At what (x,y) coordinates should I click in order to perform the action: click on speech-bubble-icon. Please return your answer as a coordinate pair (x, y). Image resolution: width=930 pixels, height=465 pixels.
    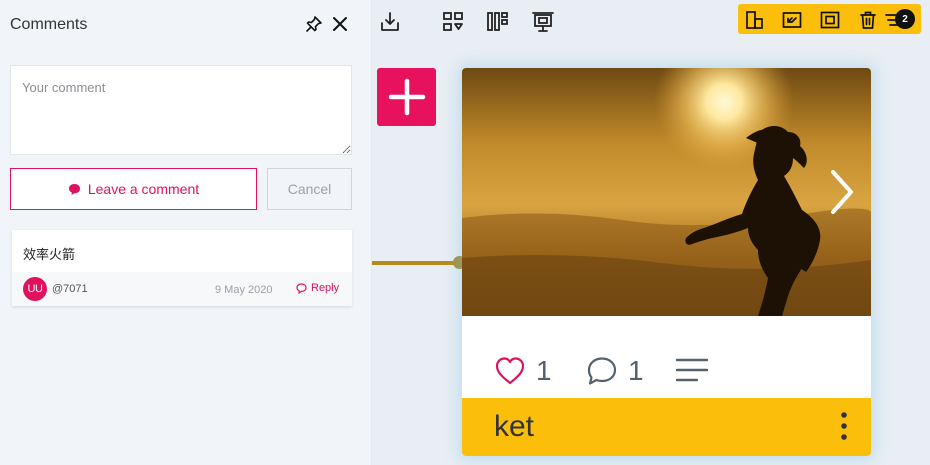
    Looking at the image, I should click on (74, 189).